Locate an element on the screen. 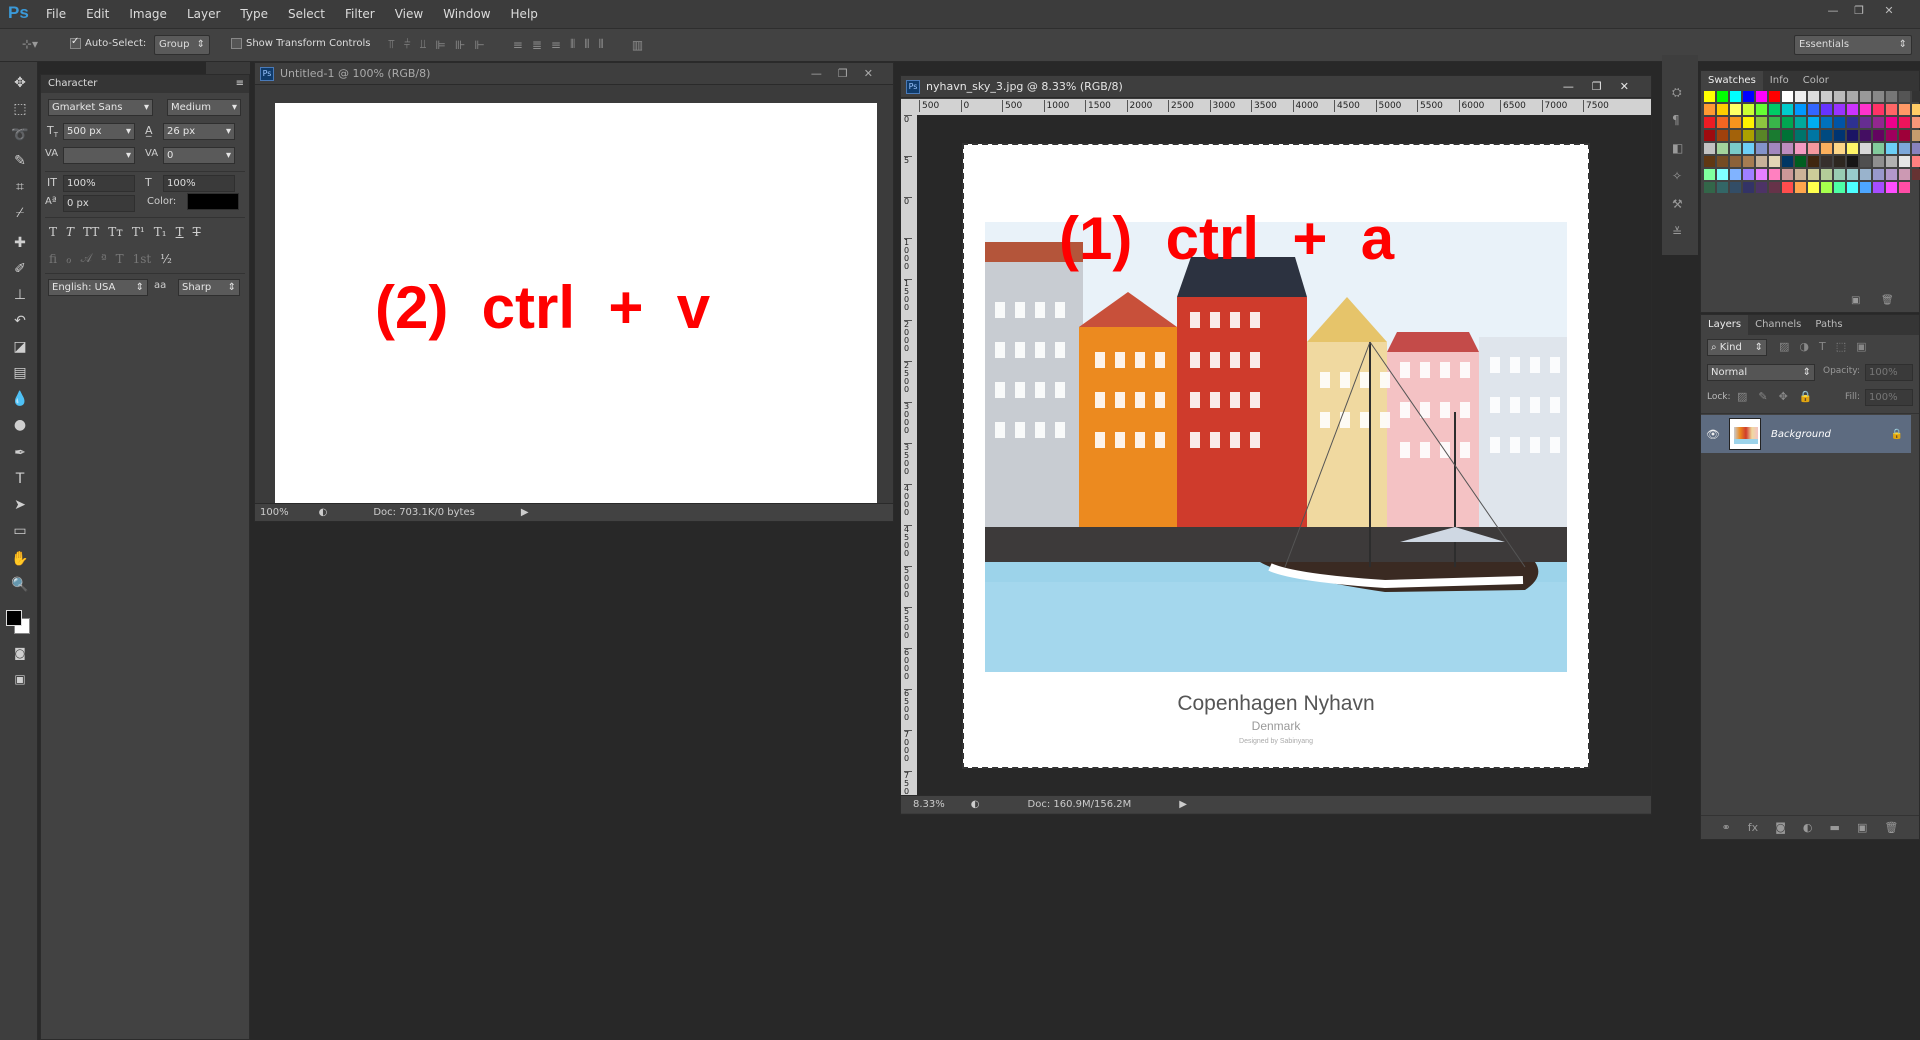  menu-filter: Filter is located at coordinates (360, 14).